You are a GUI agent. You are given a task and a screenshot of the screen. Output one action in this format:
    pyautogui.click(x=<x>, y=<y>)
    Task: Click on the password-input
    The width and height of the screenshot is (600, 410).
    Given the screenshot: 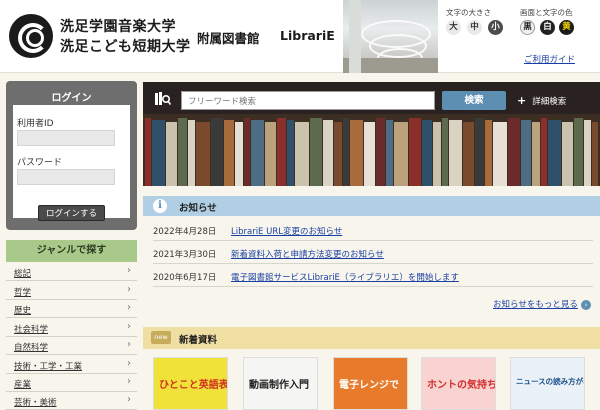 What is the action you would take?
    pyautogui.click(x=66, y=177)
    